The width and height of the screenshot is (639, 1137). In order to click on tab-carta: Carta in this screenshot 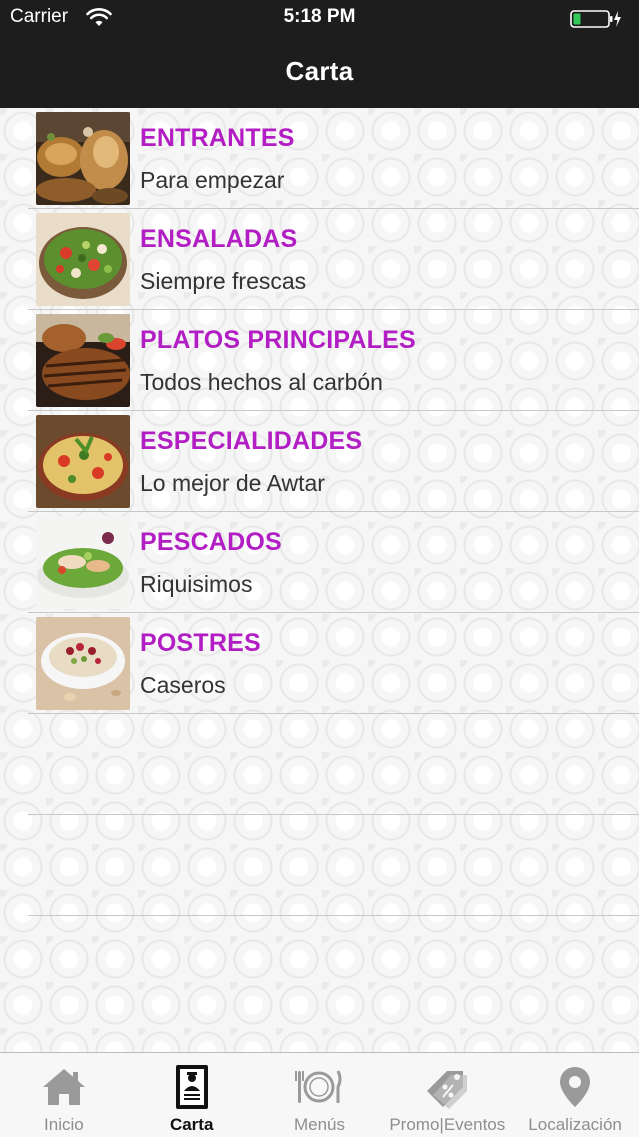, I will do `click(192, 1095)`.